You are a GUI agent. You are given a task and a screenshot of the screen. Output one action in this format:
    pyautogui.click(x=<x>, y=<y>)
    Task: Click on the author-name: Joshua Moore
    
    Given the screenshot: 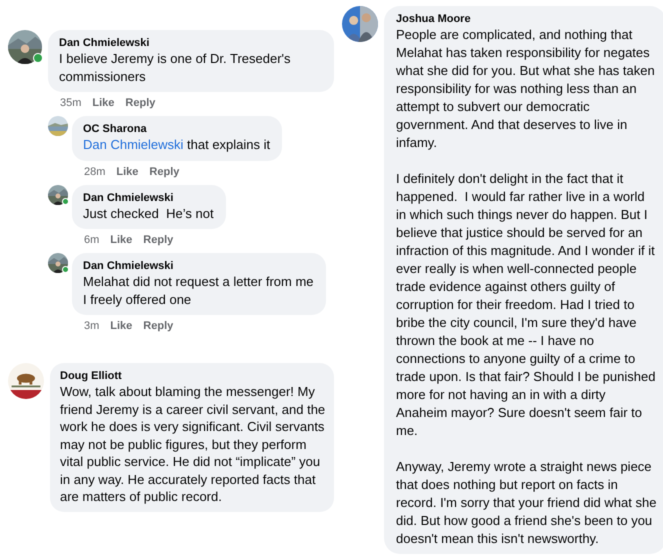 What is the action you would take?
    pyautogui.click(x=527, y=19)
    